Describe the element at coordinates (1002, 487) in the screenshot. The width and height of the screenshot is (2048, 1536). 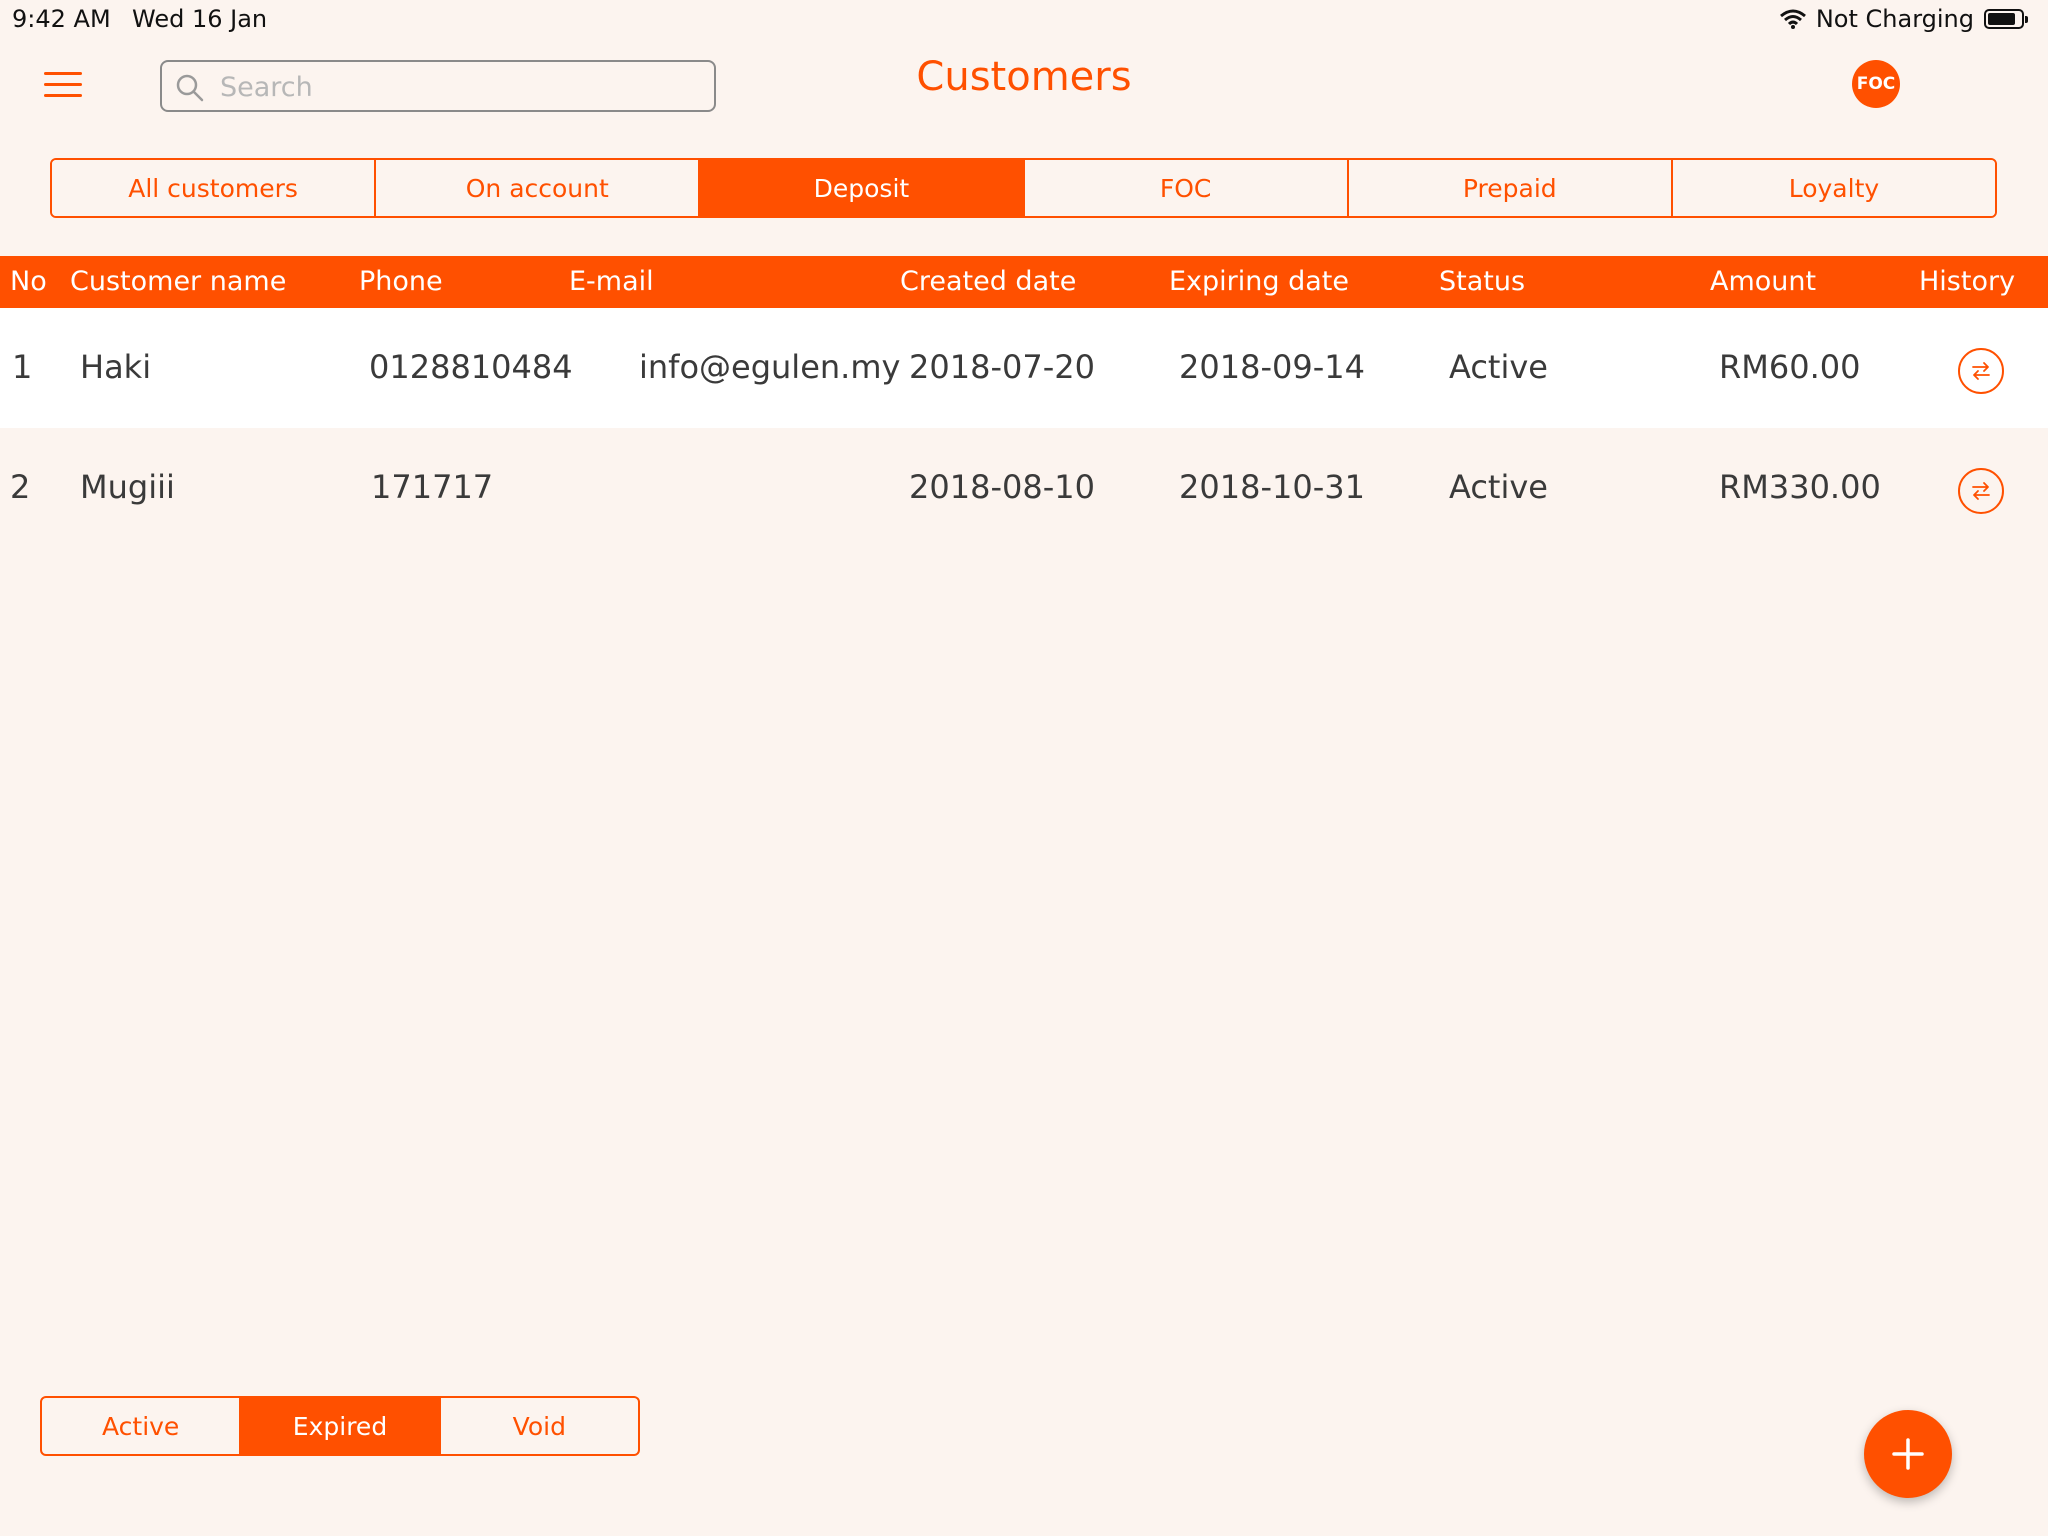
I see `cell-created: 2018-08-10` at that location.